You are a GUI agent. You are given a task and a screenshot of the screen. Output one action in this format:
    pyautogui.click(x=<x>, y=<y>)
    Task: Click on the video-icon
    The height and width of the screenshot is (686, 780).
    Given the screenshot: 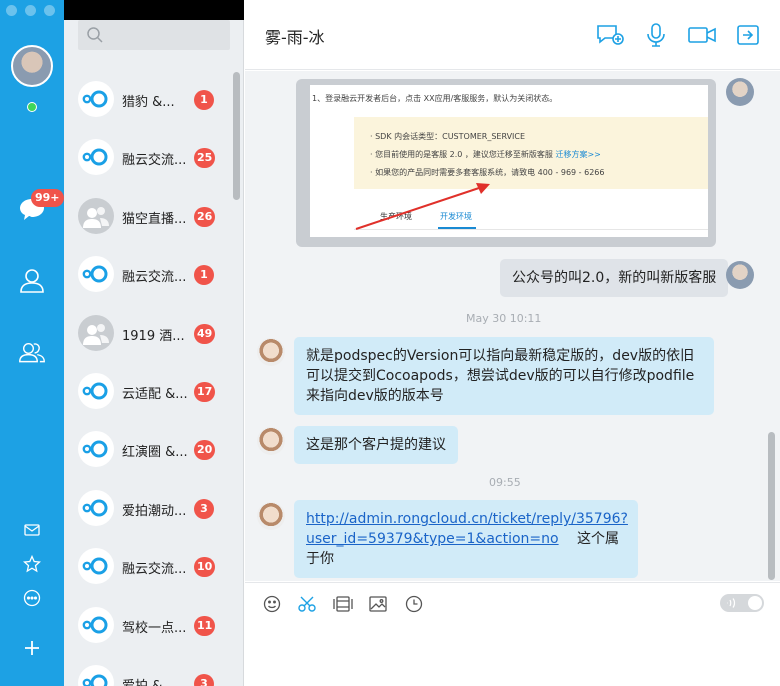 What is the action you would take?
    pyautogui.click(x=702, y=35)
    